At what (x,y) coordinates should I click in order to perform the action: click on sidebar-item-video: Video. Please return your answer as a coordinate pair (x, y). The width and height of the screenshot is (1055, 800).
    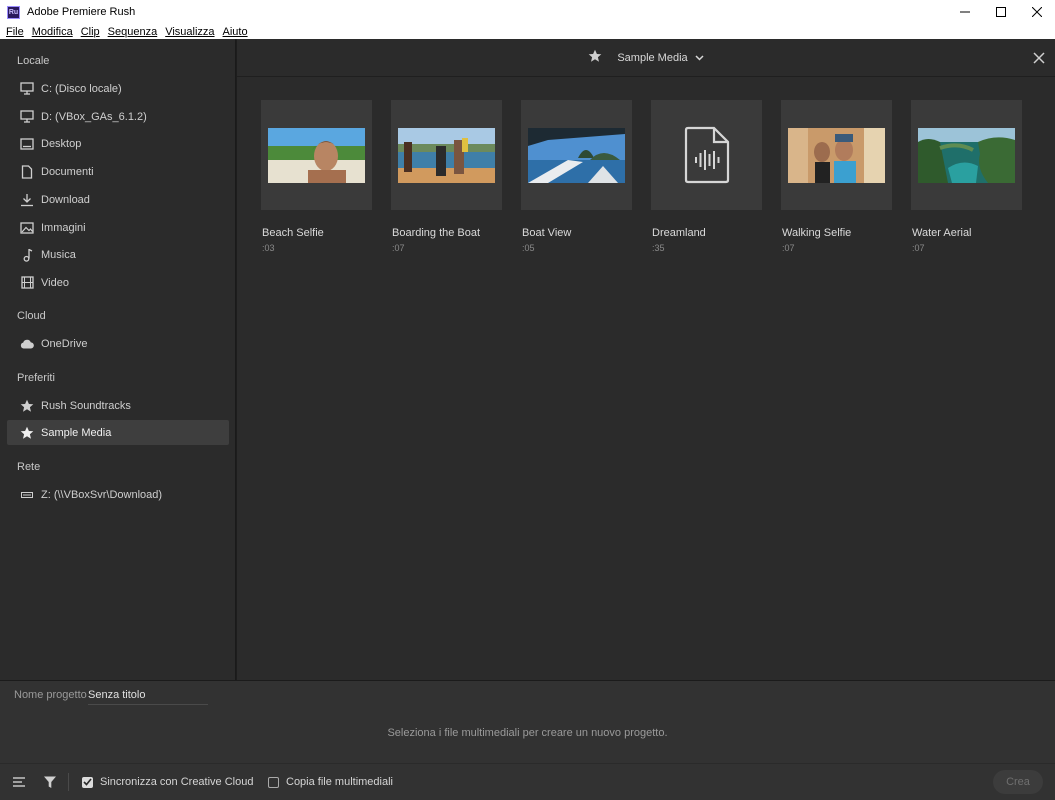
    Looking at the image, I should click on (118, 282).